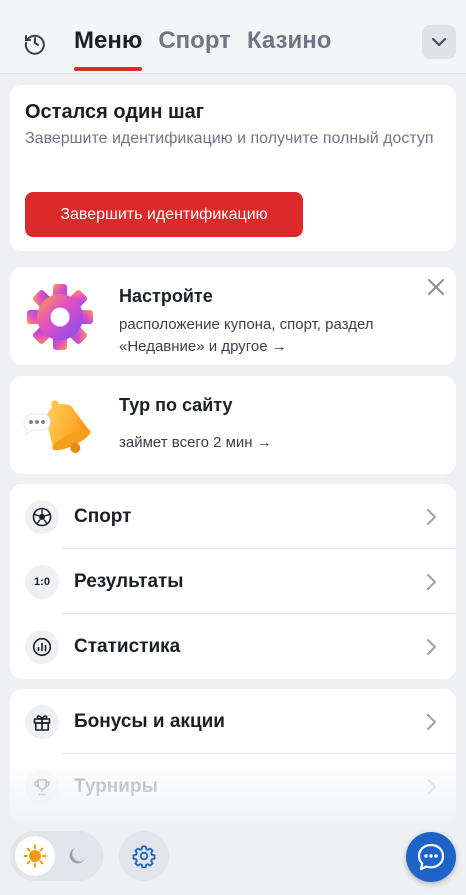  I want to click on score-icon: 1:0, so click(42, 581).